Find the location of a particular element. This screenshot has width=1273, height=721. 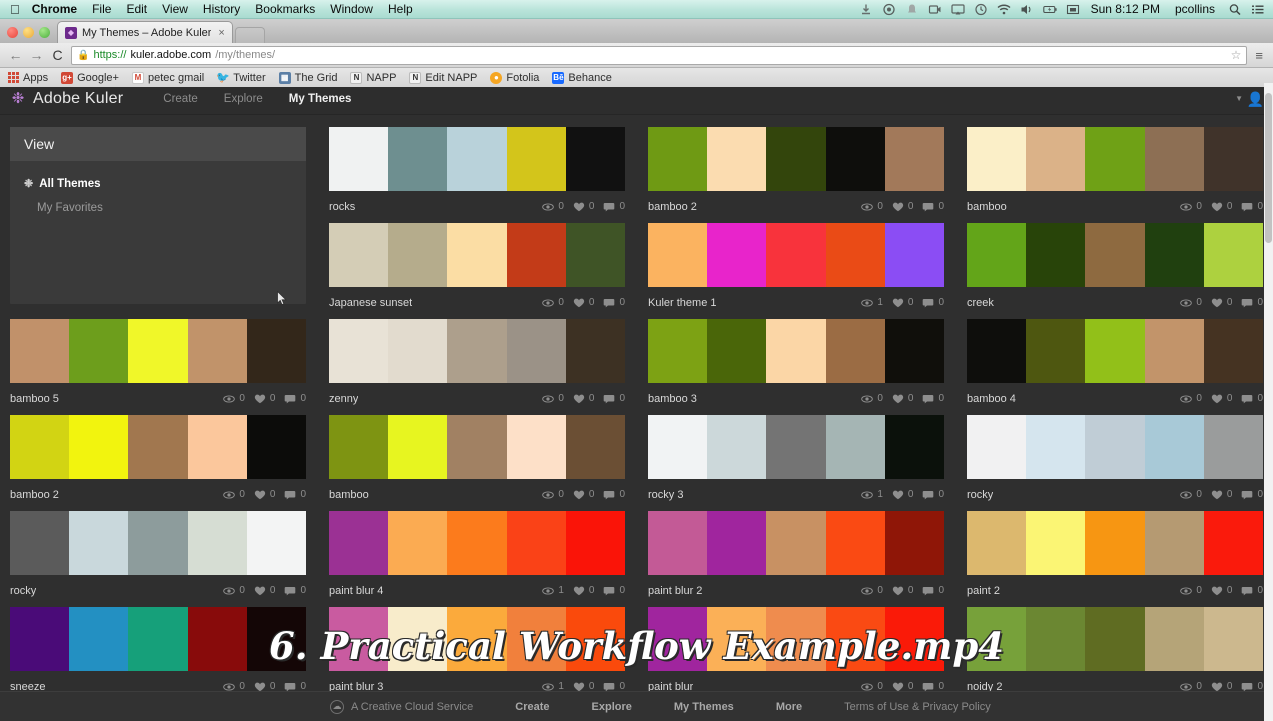

theme-name: paint blur 2 is located at coordinates (675, 591).